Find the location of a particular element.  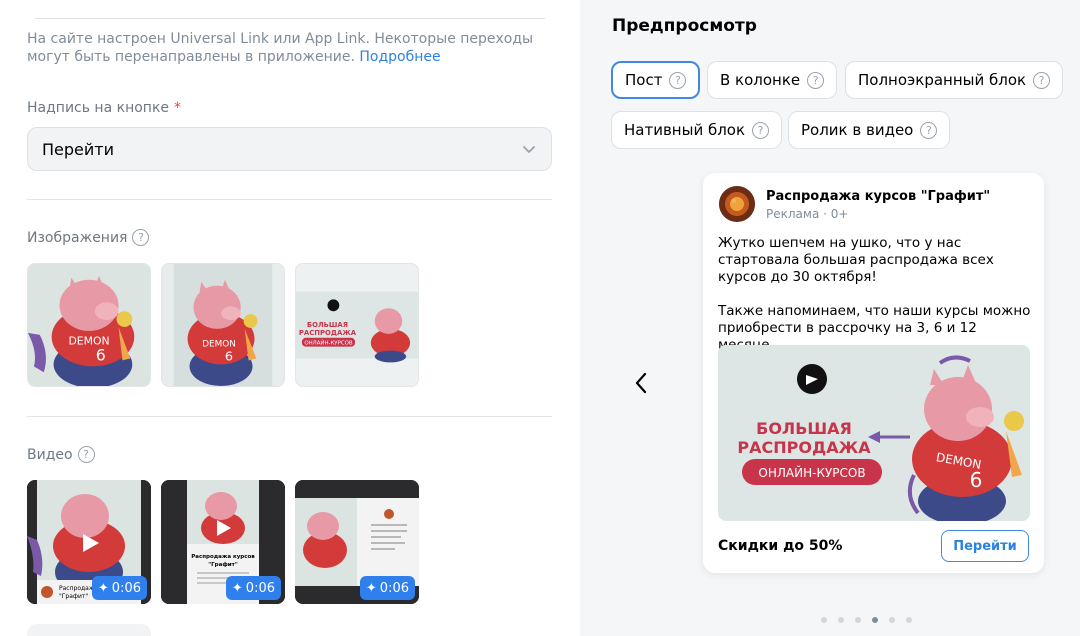

ad-banner-image: БОЛЬШАЯ РАСПРОДАЖА ОНЛАЙН-КУРСОВ DEMON 6 is located at coordinates (874, 433).